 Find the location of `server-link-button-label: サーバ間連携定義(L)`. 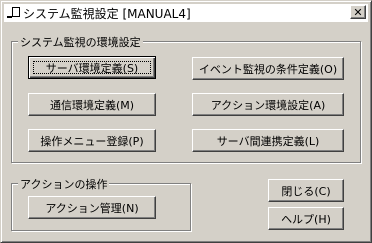

server-link-button-label: サーバ間連携定義(L) is located at coordinates (268, 141).